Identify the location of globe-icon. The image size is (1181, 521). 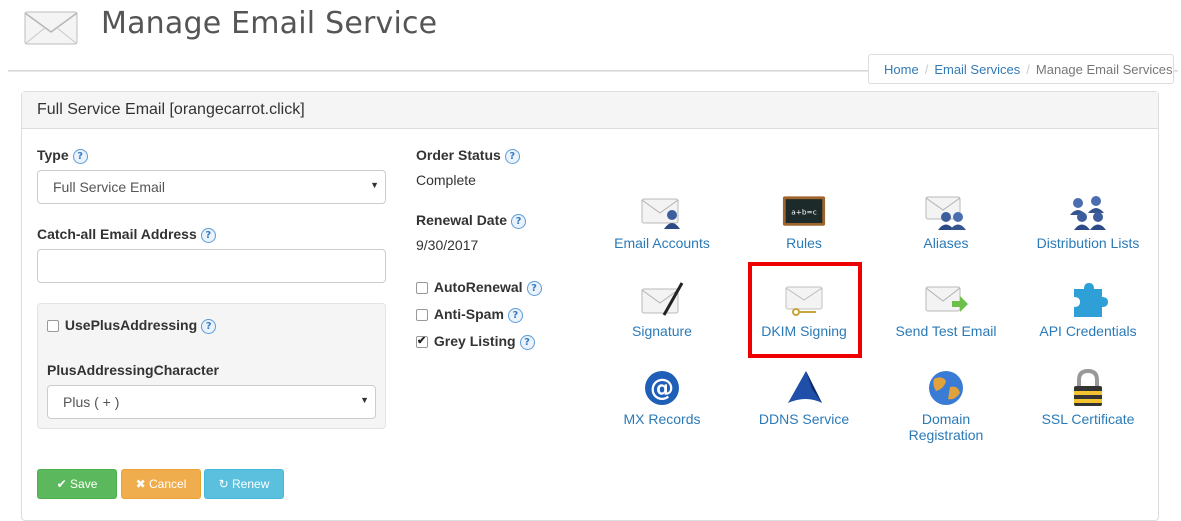
(946, 388).